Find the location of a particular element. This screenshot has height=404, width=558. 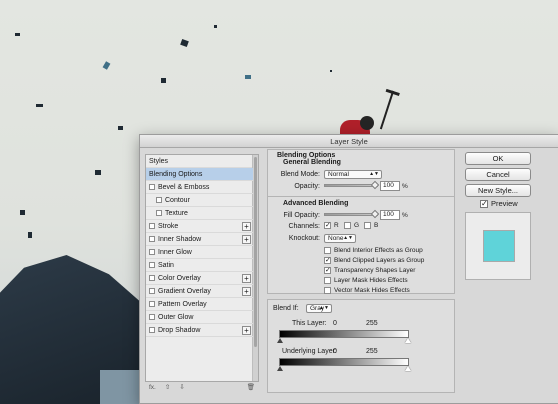

ice-axe is located at coordinates (387, 110).